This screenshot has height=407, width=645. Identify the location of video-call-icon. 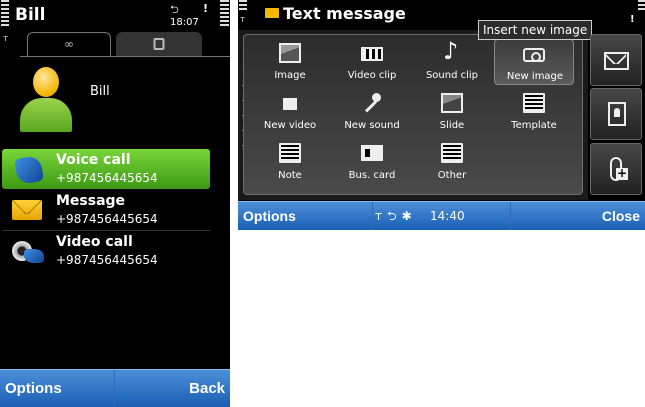
(27, 252).